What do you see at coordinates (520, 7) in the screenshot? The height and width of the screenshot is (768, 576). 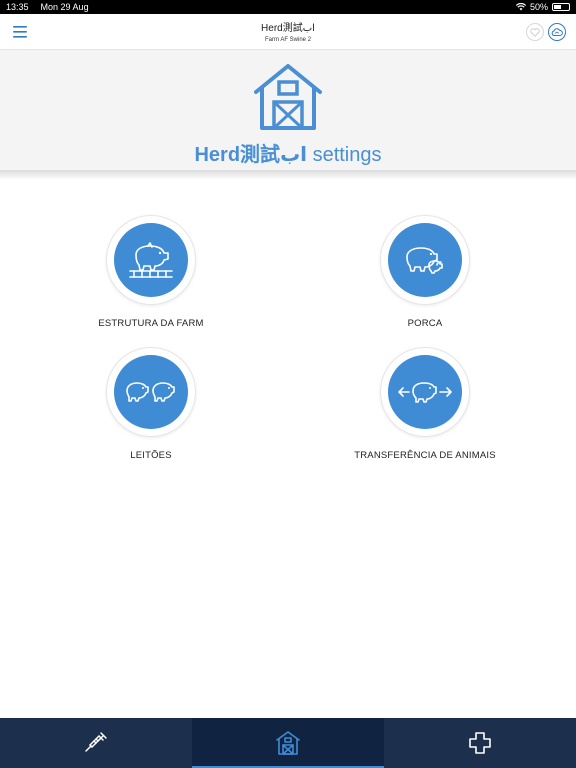 I see `wifi-icon` at bounding box center [520, 7].